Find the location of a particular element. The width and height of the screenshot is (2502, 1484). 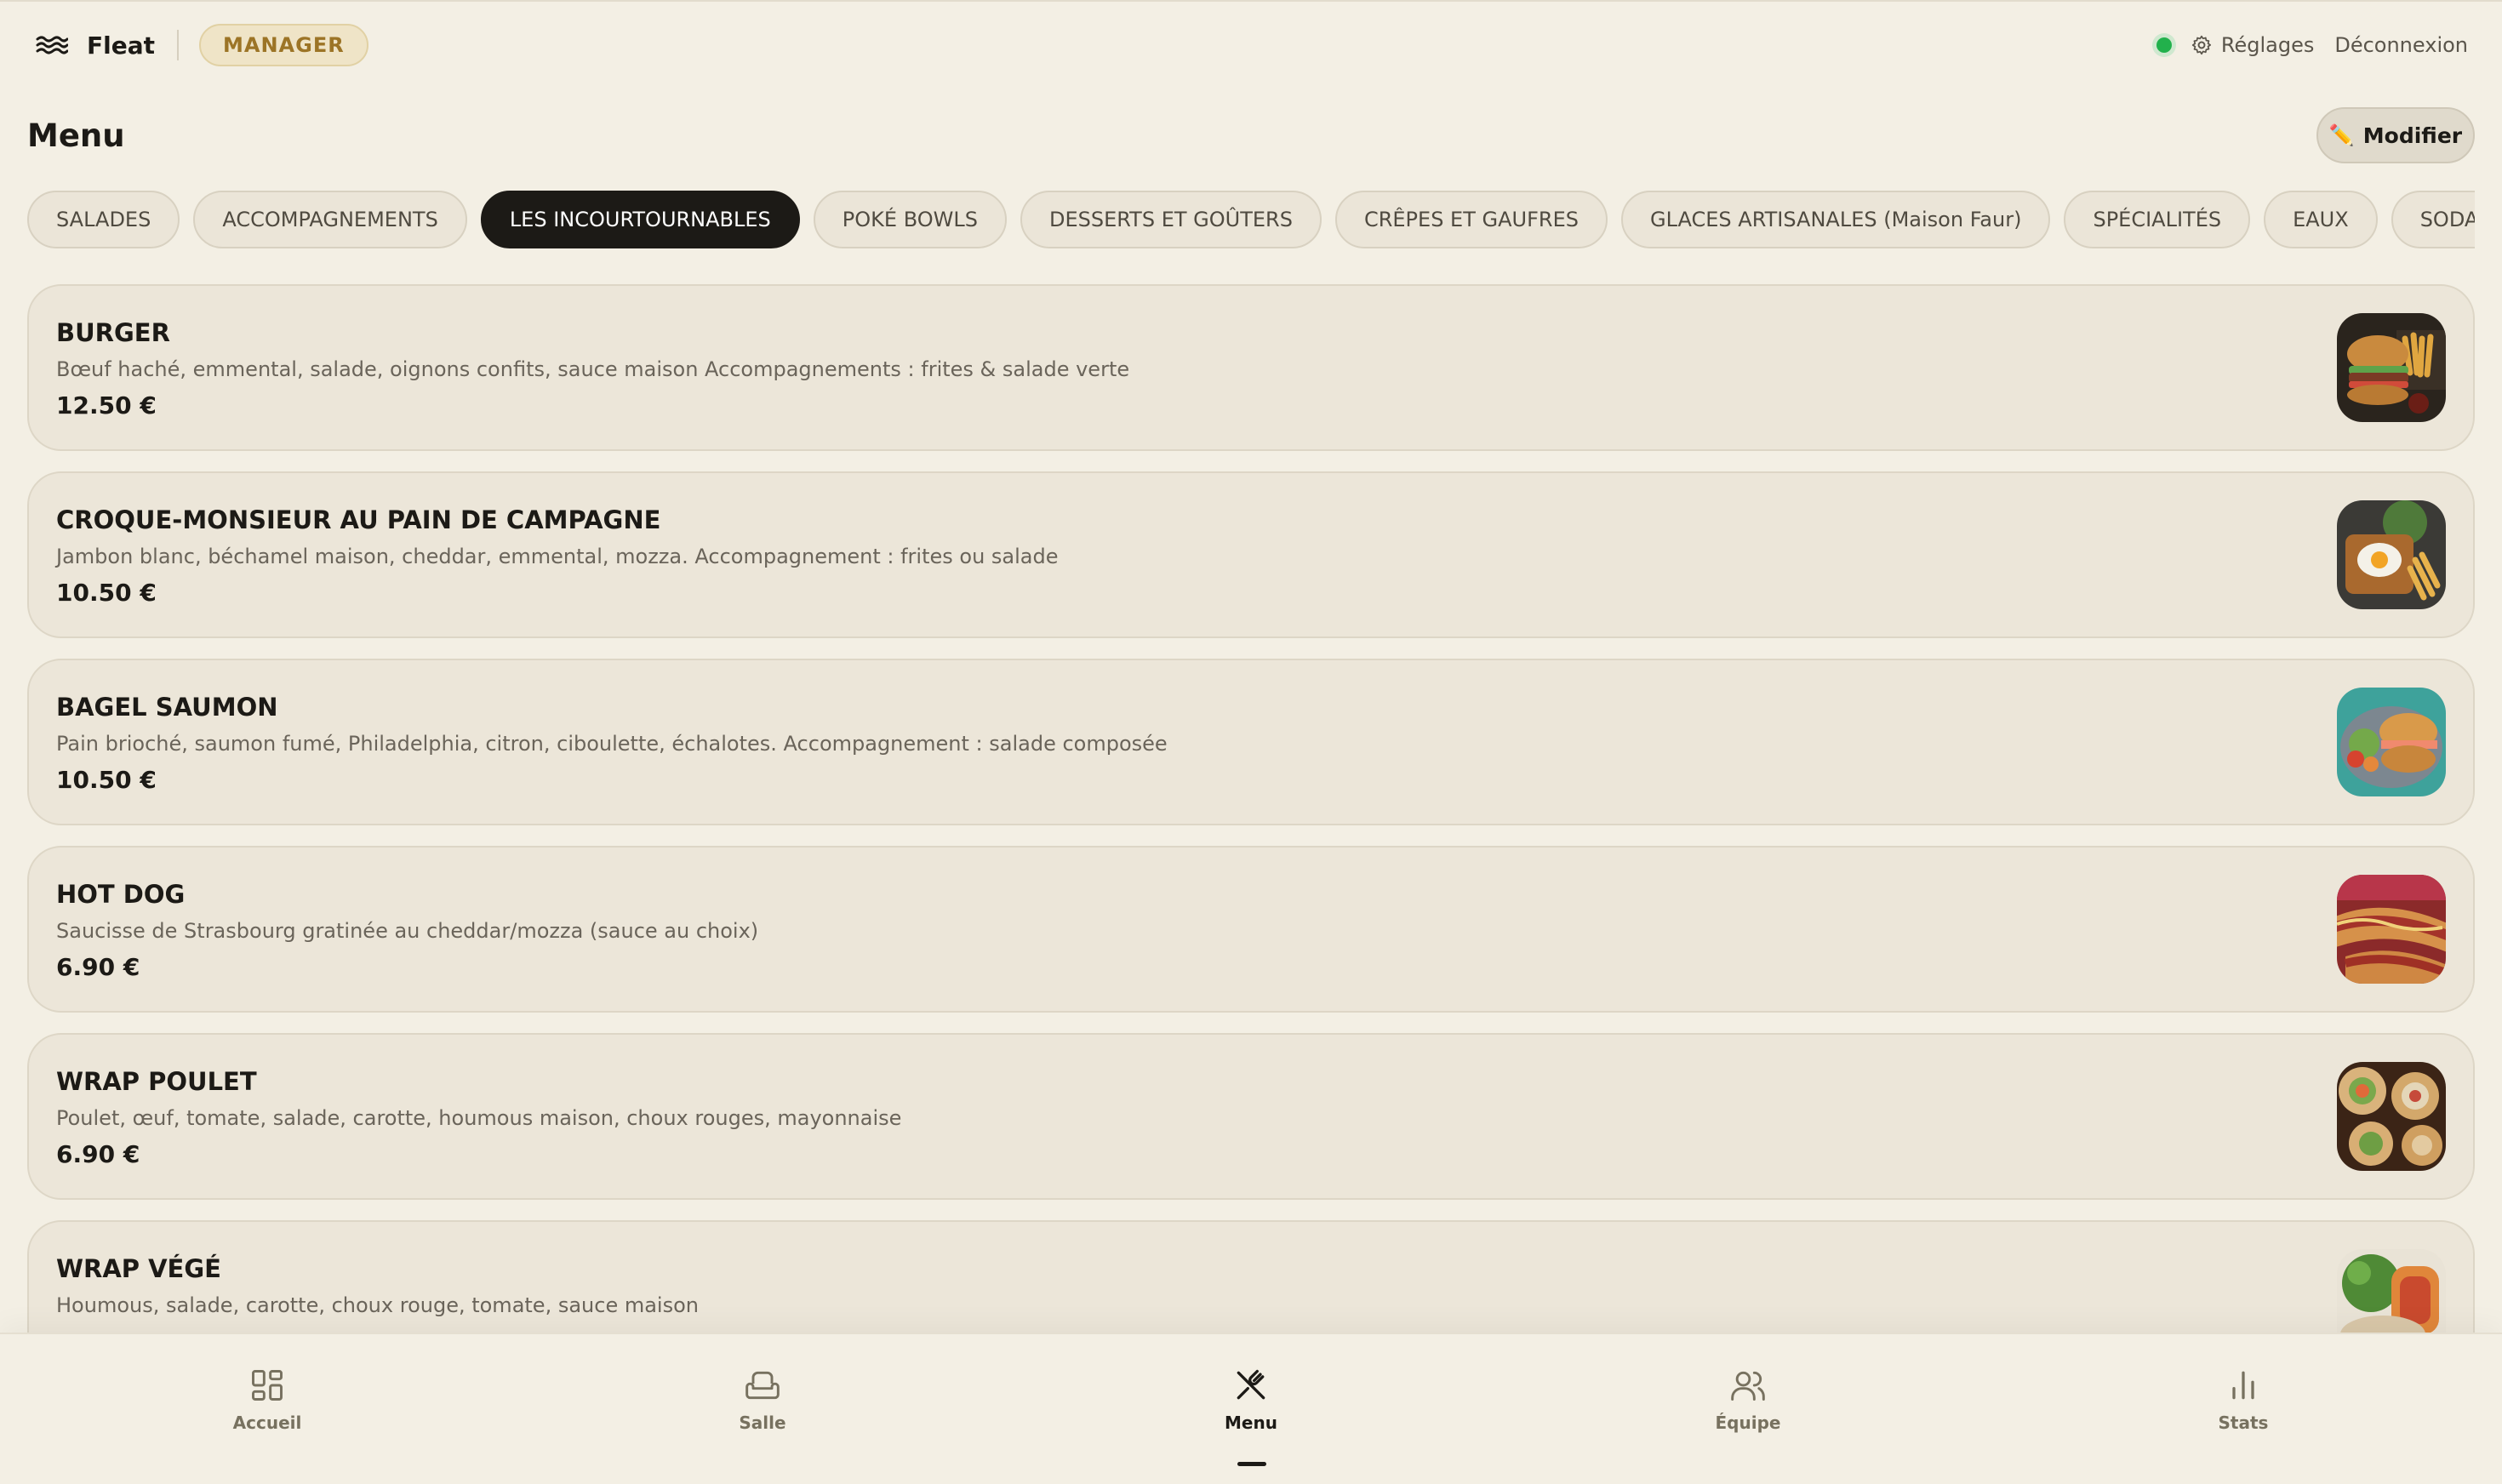

nav-label: Stats is located at coordinates (2243, 1423).